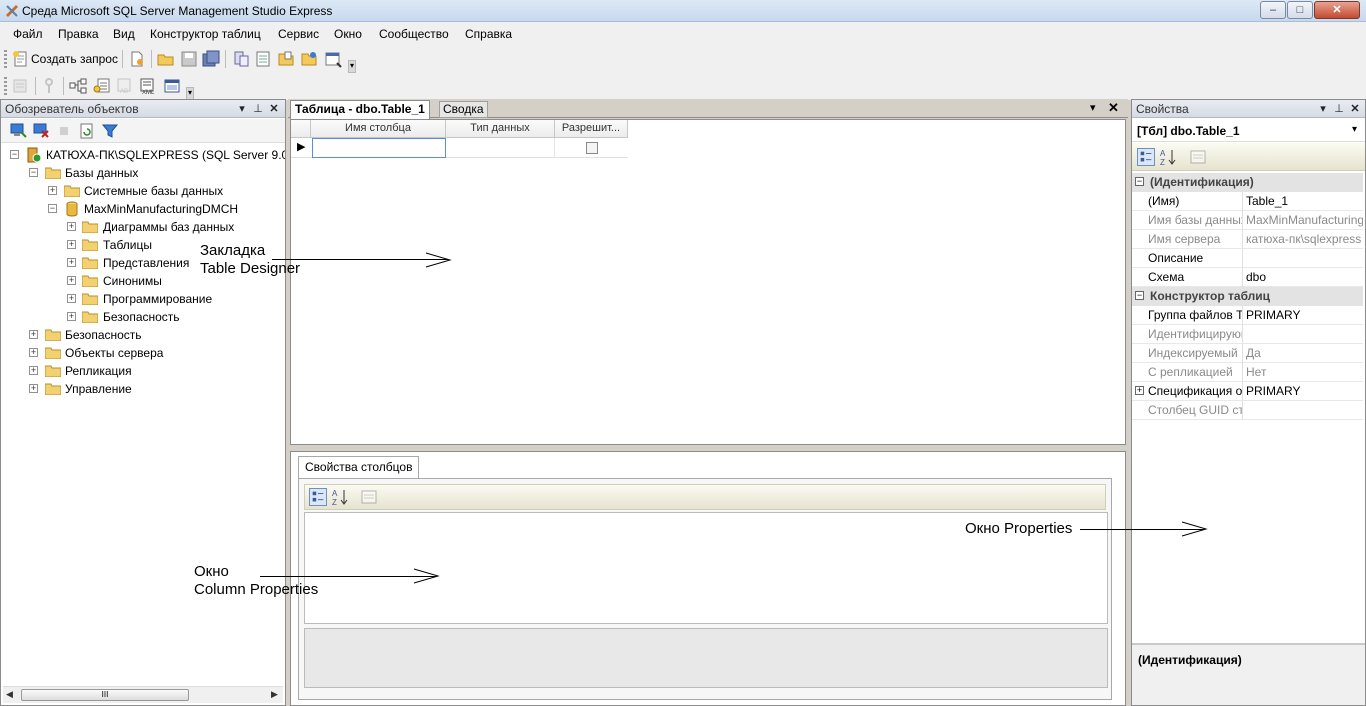  Describe the element at coordinates (241, 59) in the screenshot. I see `registered-servers-icon` at that location.